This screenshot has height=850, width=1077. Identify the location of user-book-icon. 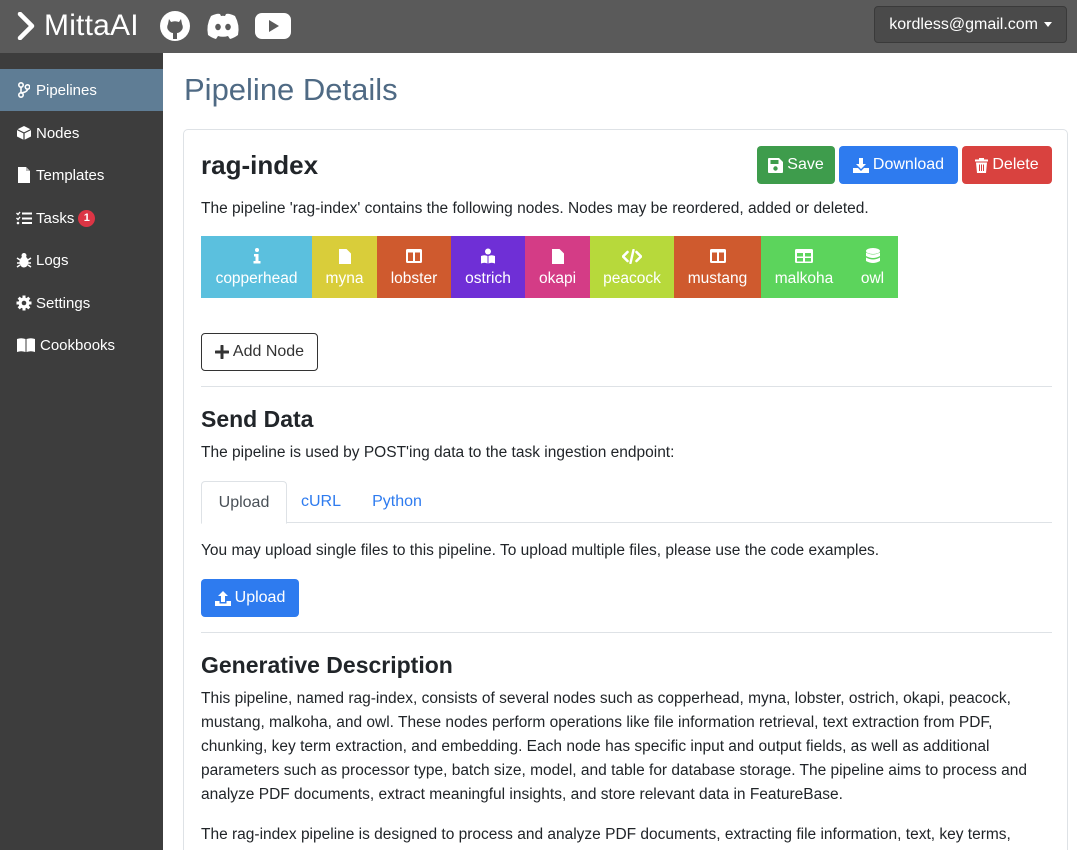
(488, 256).